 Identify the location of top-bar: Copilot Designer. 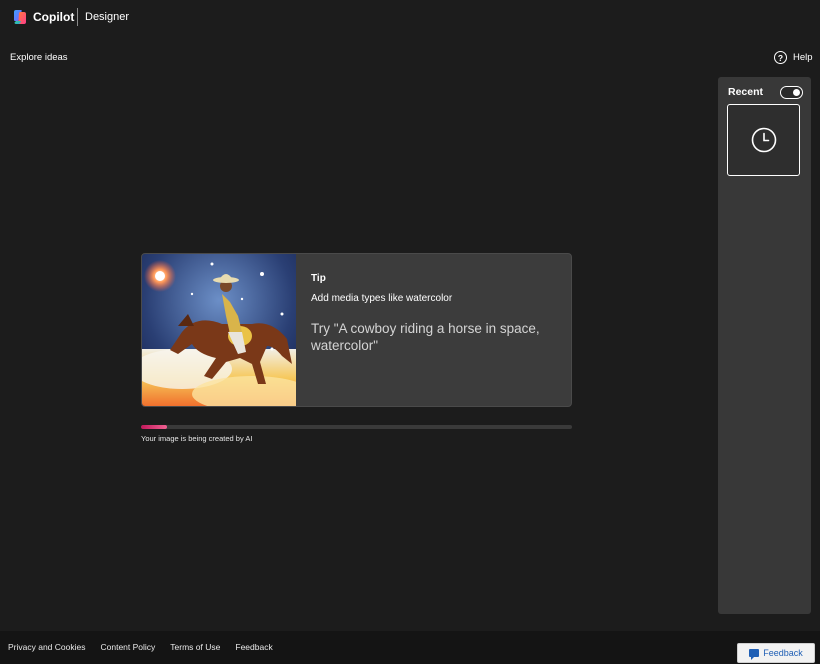
(410, 17).